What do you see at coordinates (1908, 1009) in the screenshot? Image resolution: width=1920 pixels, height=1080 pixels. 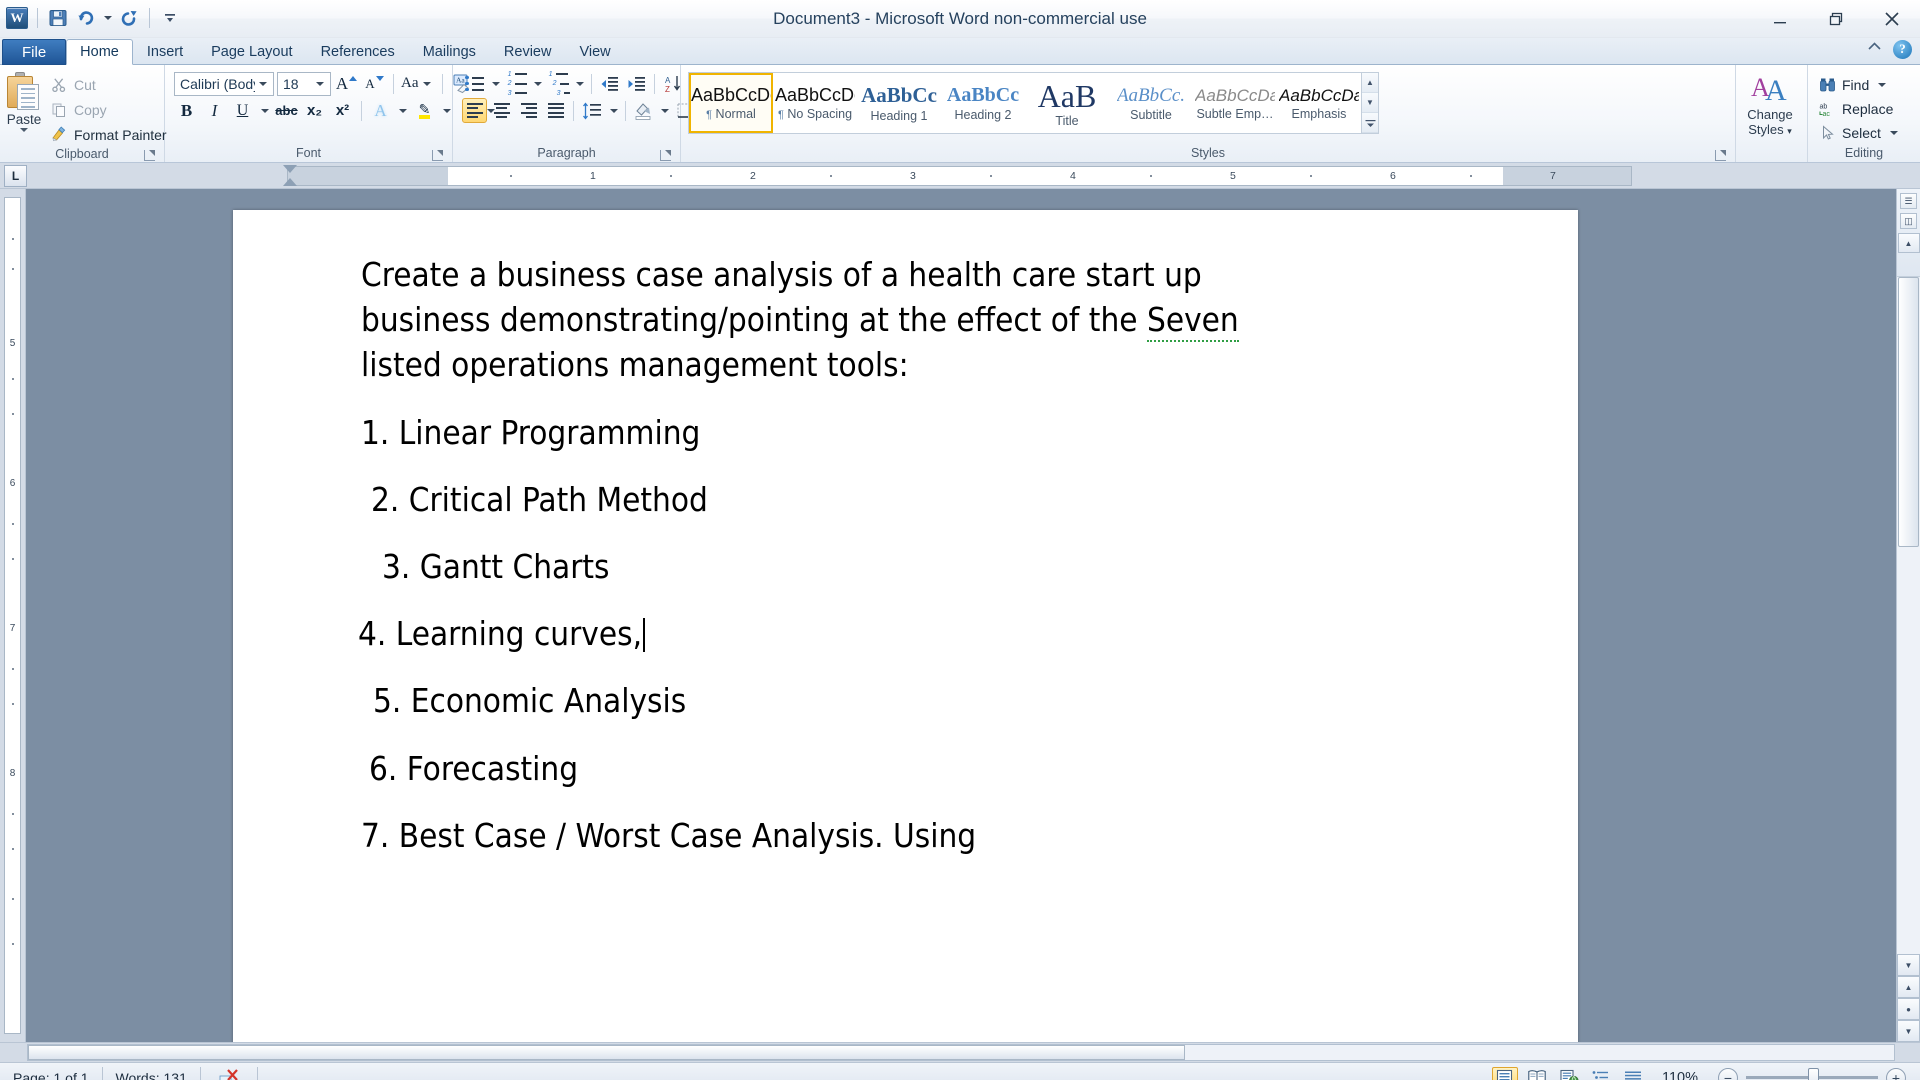 I see `select-browse-object-button: ●` at bounding box center [1908, 1009].